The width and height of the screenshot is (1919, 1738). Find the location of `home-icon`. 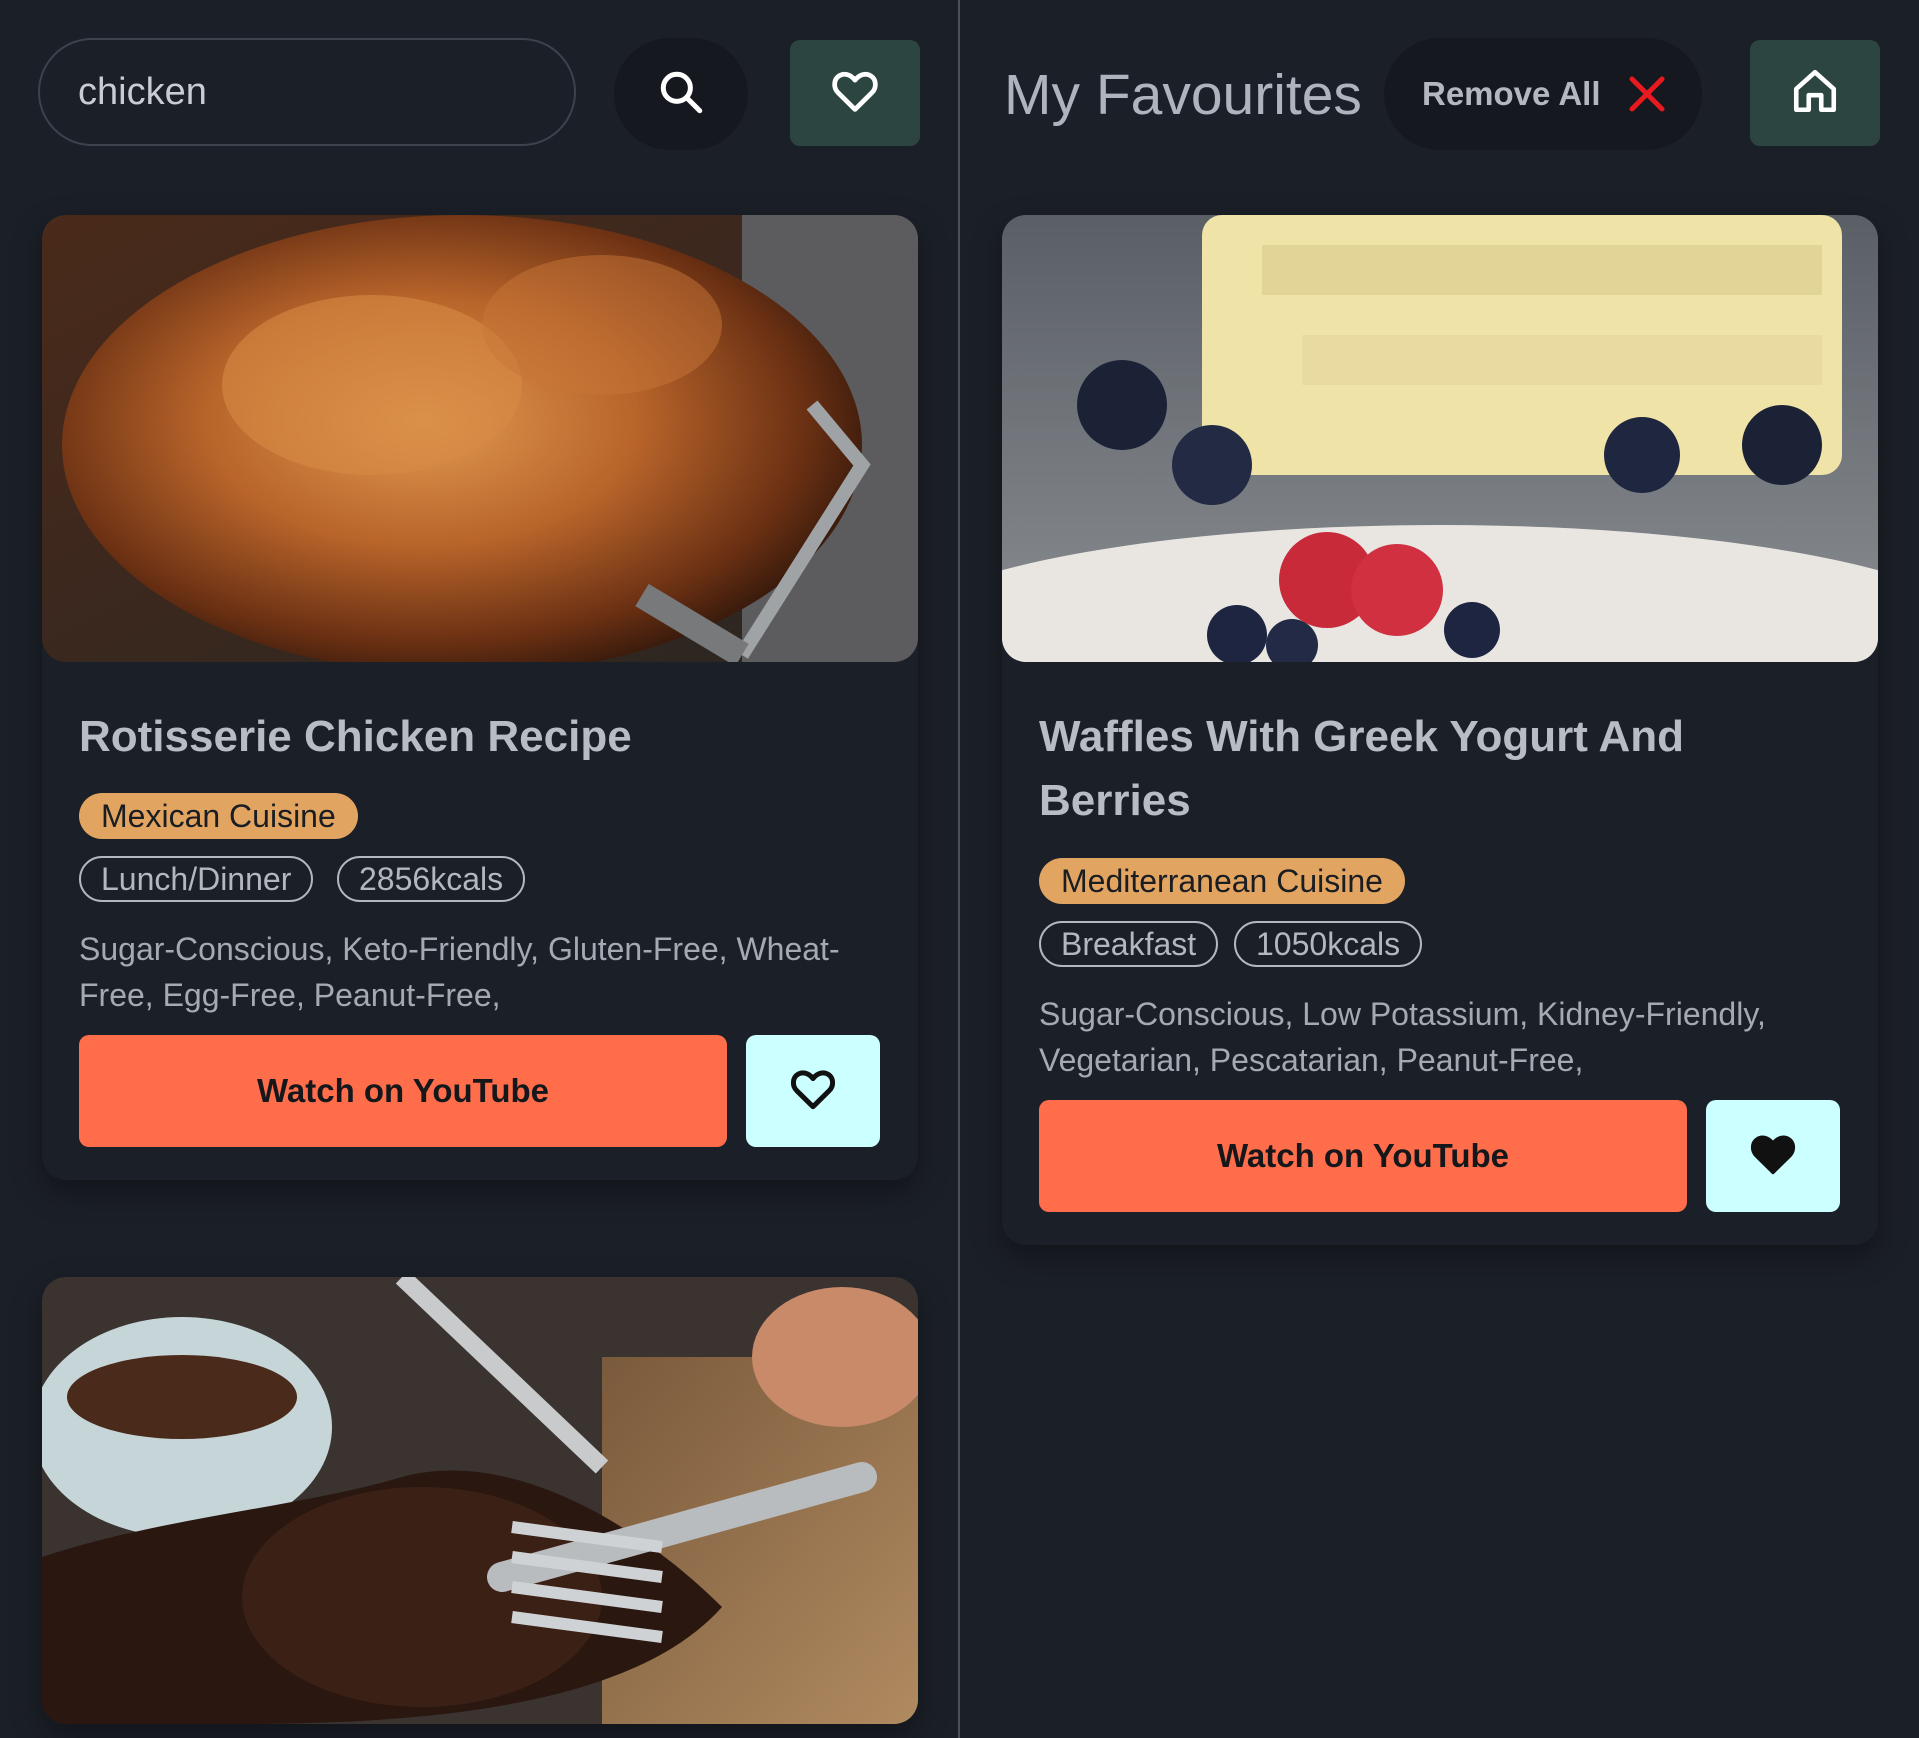

home-icon is located at coordinates (1815, 93).